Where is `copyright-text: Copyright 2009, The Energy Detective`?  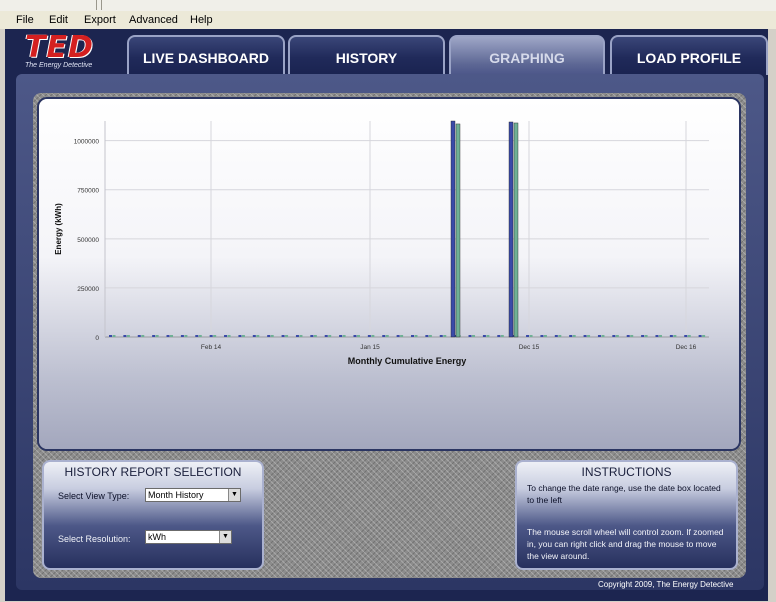 copyright-text: Copyright 2009, The Energy Detective is located at coordinates (666, 584).